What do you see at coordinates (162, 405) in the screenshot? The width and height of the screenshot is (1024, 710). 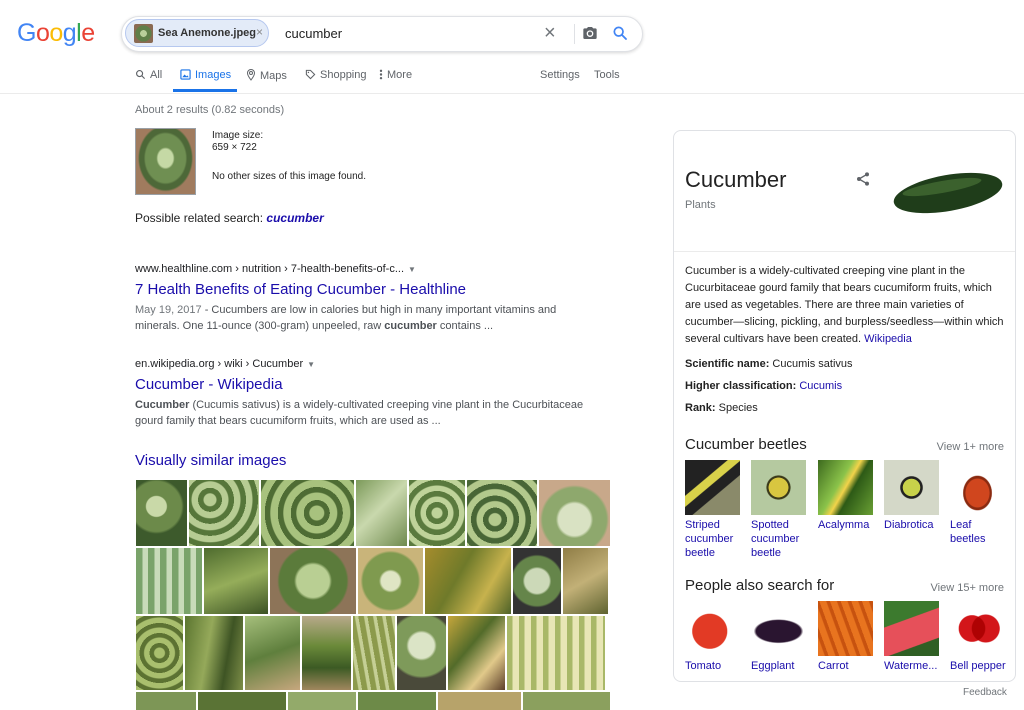 I see `snippet-highlight: Cucumber` at bounding box center [162, 405].